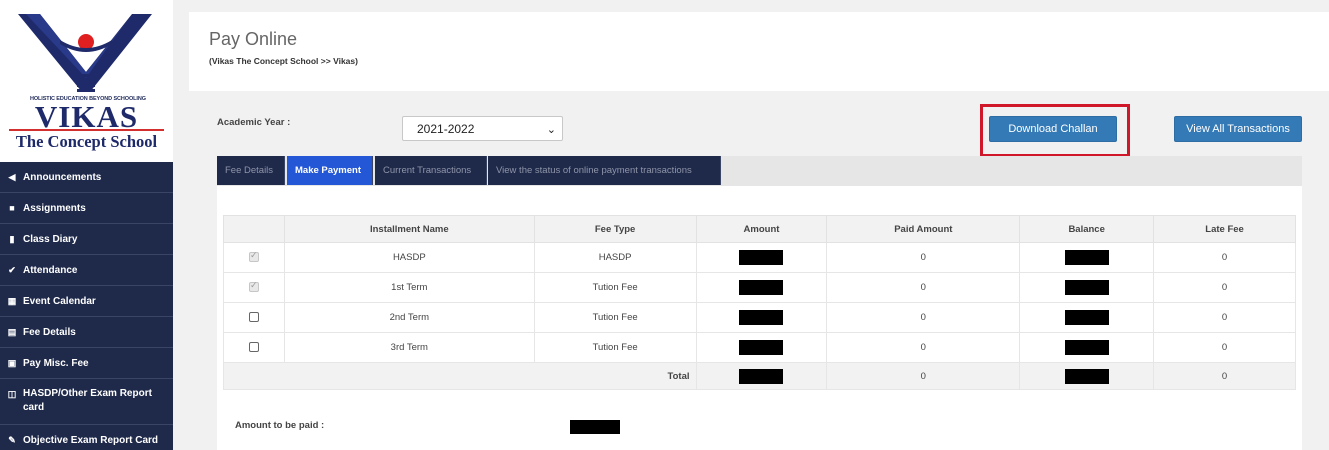 This screenshot has width=1329, height=450. I want to click on total-label: Total, so click(460, 376).